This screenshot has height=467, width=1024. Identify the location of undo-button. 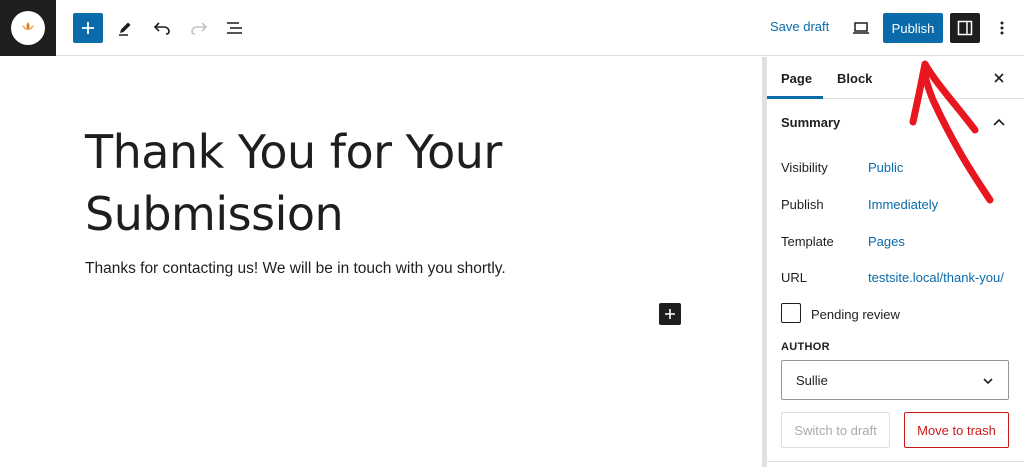
(162, 28).